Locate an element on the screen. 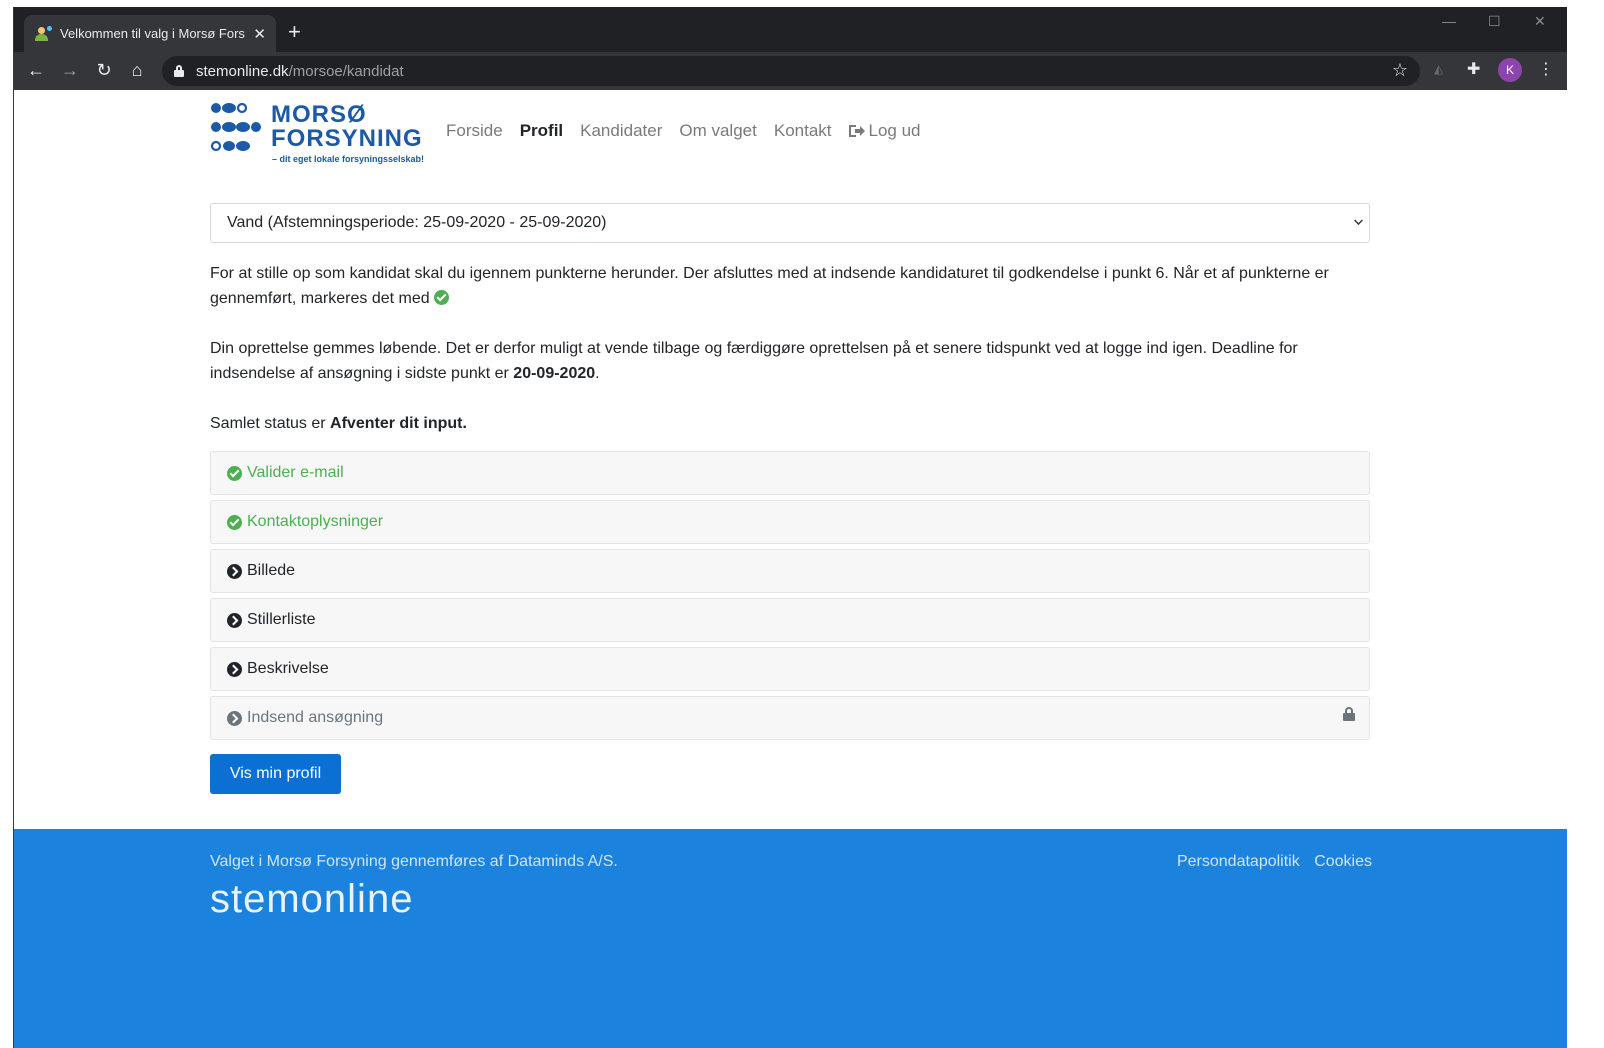 The height and width of the screenshot is (1048, 1604). chevron-down-icon is located at coordinates (1358, 220).